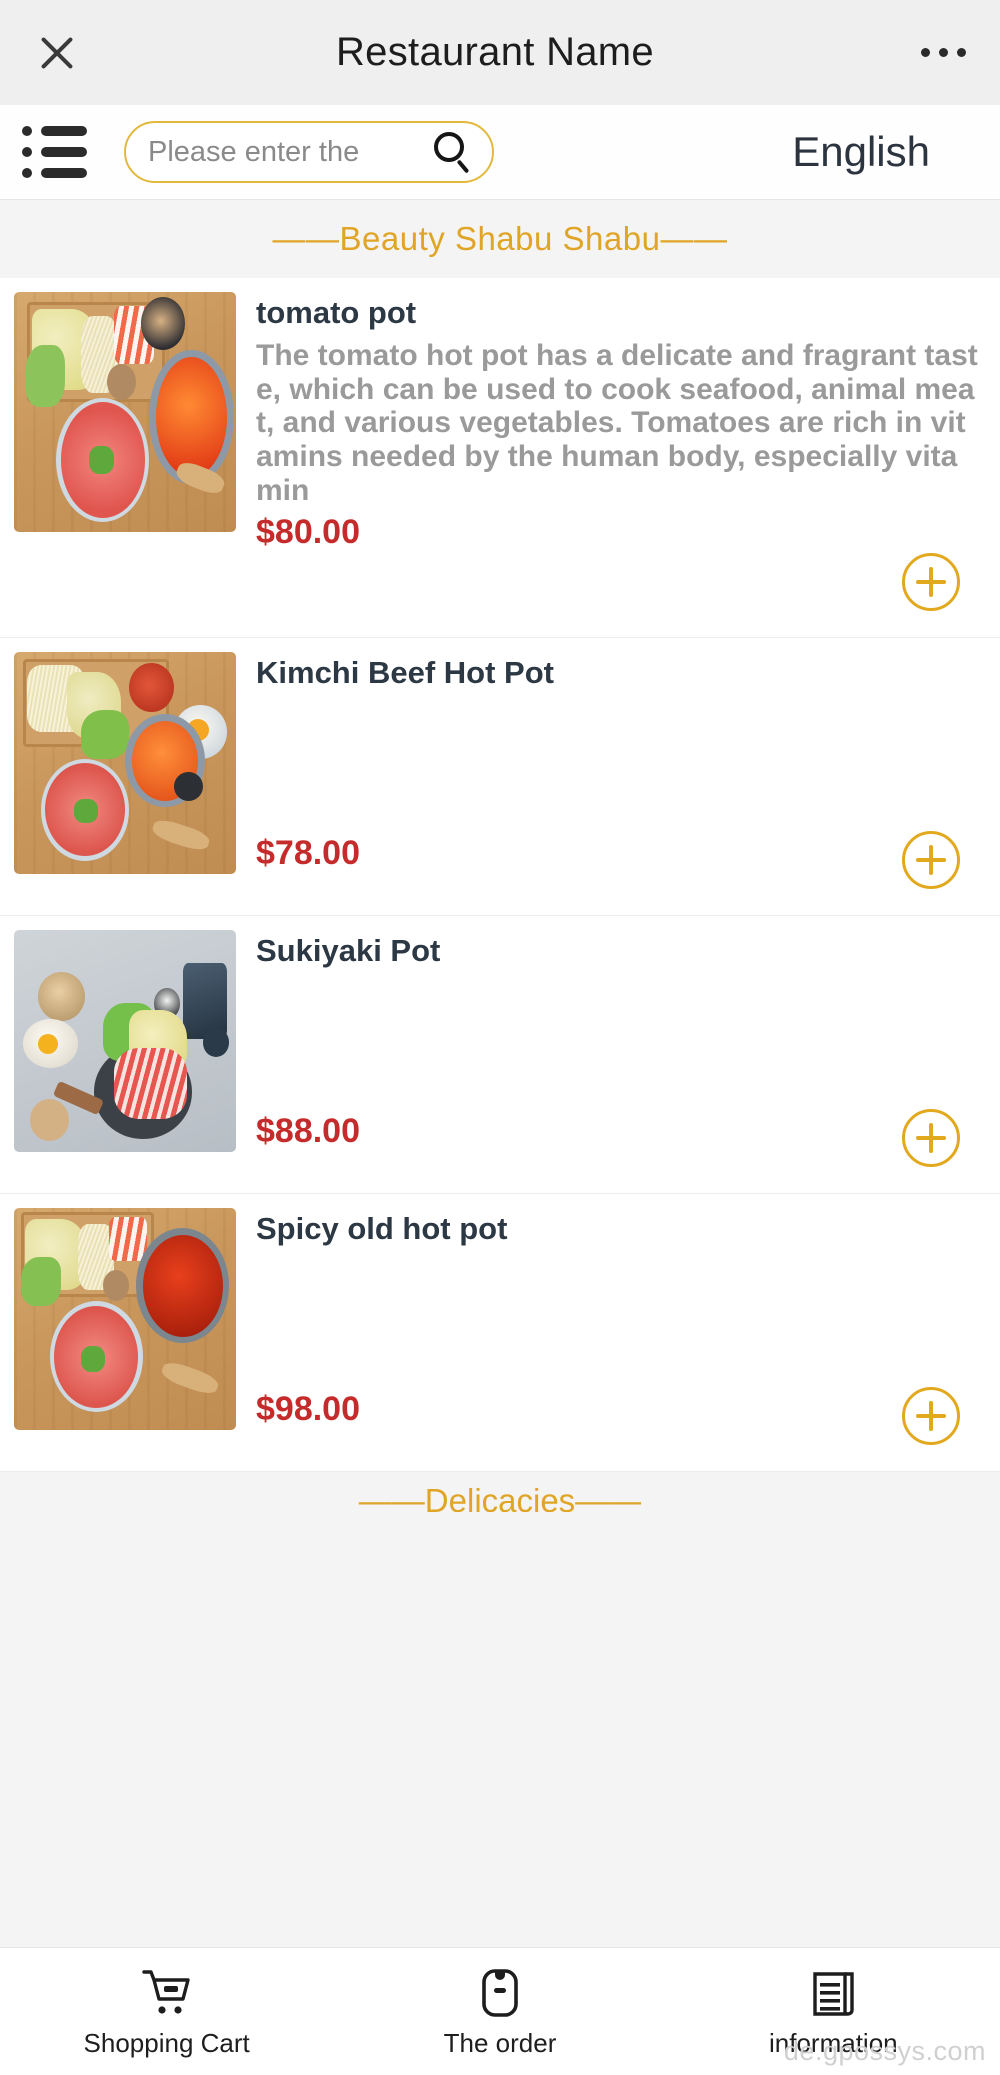  What do you see at coordinates (463, 166) in the screenshot?
I see `search-handle` at bounding box center [463, 166].